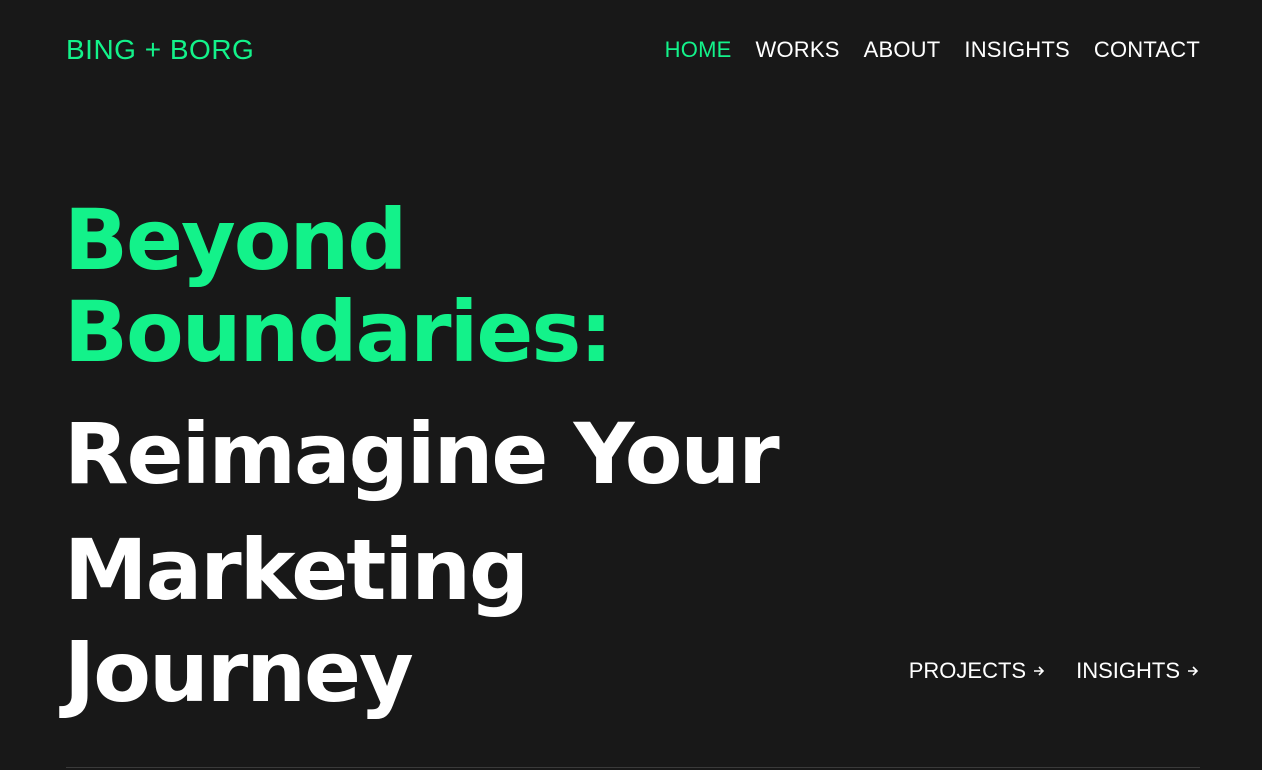 This screenshot has height=770, width=1262. I want to click on nav-item-about: ABOUT, so click(902, 50).